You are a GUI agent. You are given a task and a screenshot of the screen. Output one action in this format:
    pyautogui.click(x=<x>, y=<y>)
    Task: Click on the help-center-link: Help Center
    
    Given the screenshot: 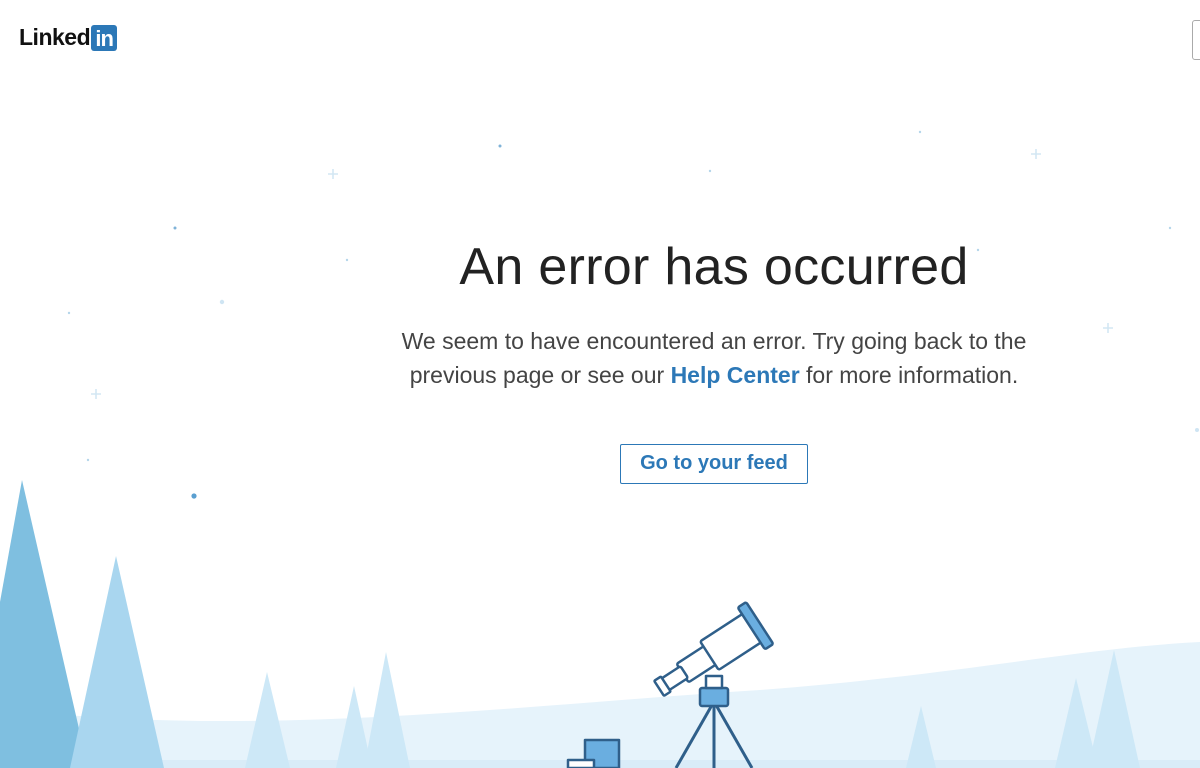 What is the action you would take?
    pyautogui.click(x=735, y=375)
    